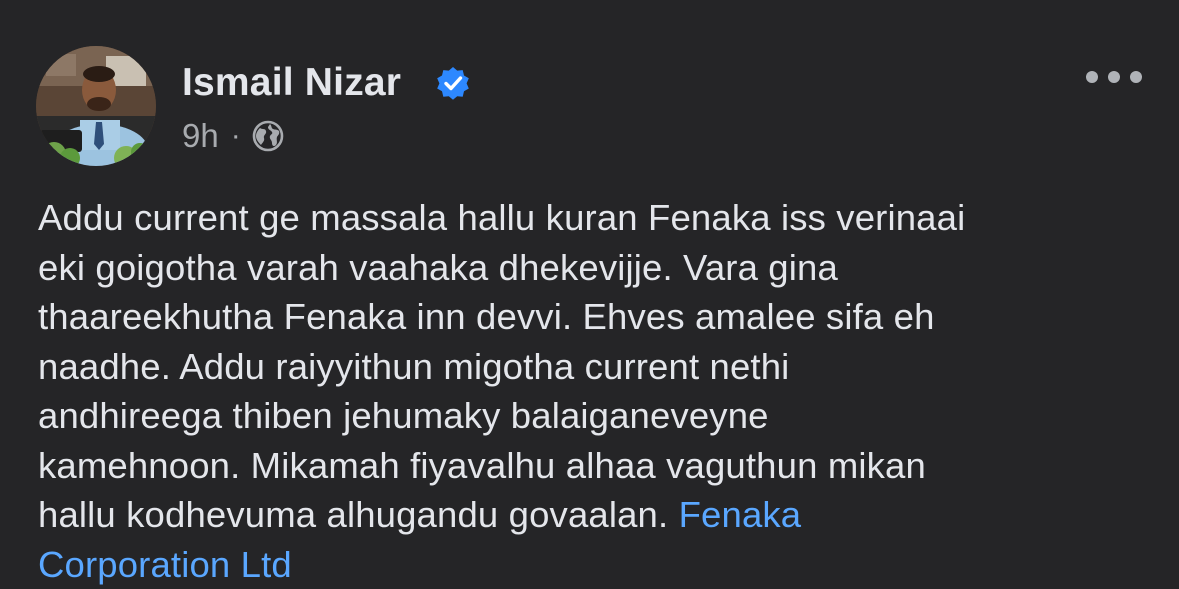 The width and height of the screenshot is (1179, 589). What do you see at coordinates (593, 564) in the screenshot?
I see `post-text-line: Corporation Ltd` at bounding box center [593, 564].